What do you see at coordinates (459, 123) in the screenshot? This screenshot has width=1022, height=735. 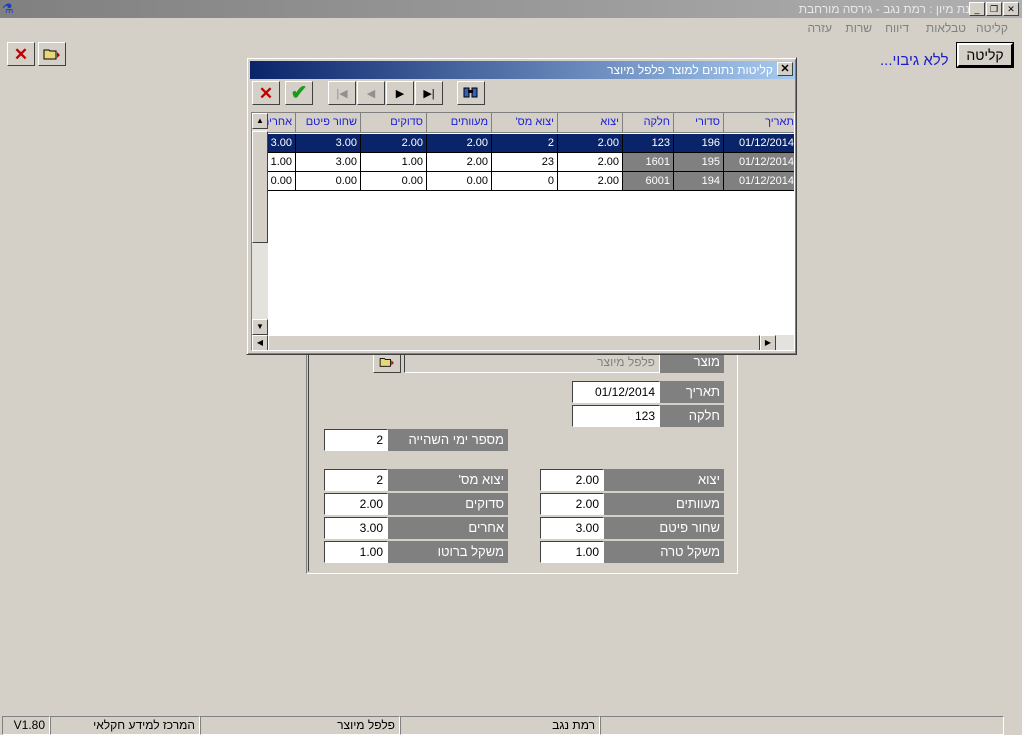 I see `grid-header-col-distorted: מעוותים` at bounding box center [459, 123].